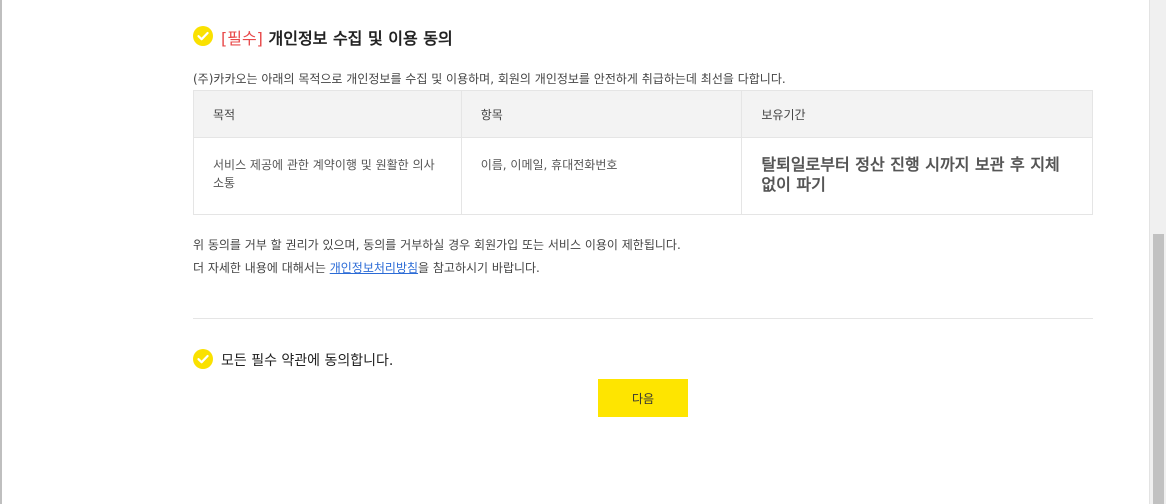  I want to click on cell-retention: 탈퇴일로부터 정산 진행 시까지 보관 후 지체없이 파기, so click(917, 176).